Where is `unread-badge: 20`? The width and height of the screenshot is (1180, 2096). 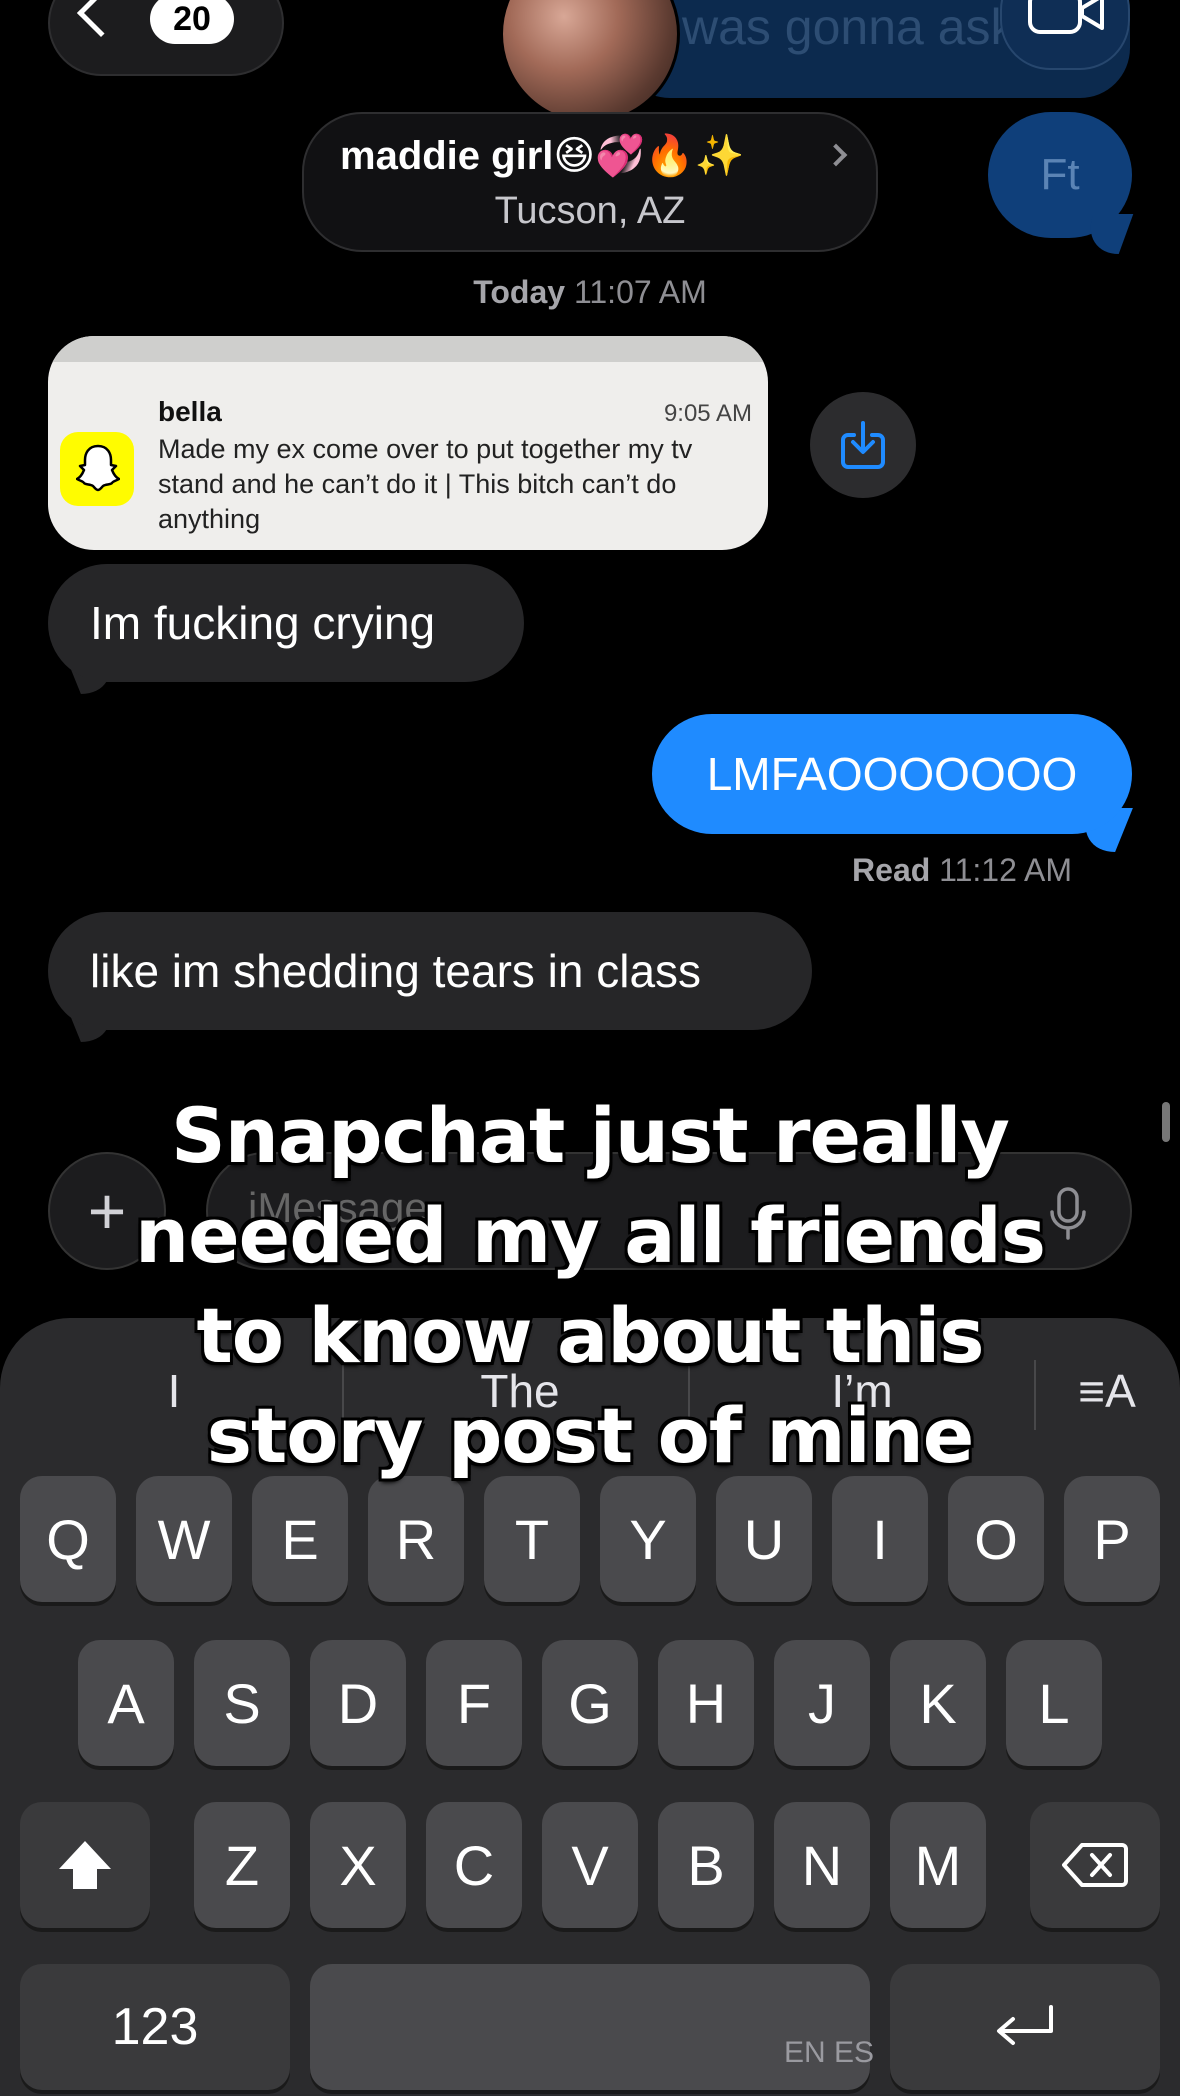
unread-badge: 20 is located at coordinates (192, 22).